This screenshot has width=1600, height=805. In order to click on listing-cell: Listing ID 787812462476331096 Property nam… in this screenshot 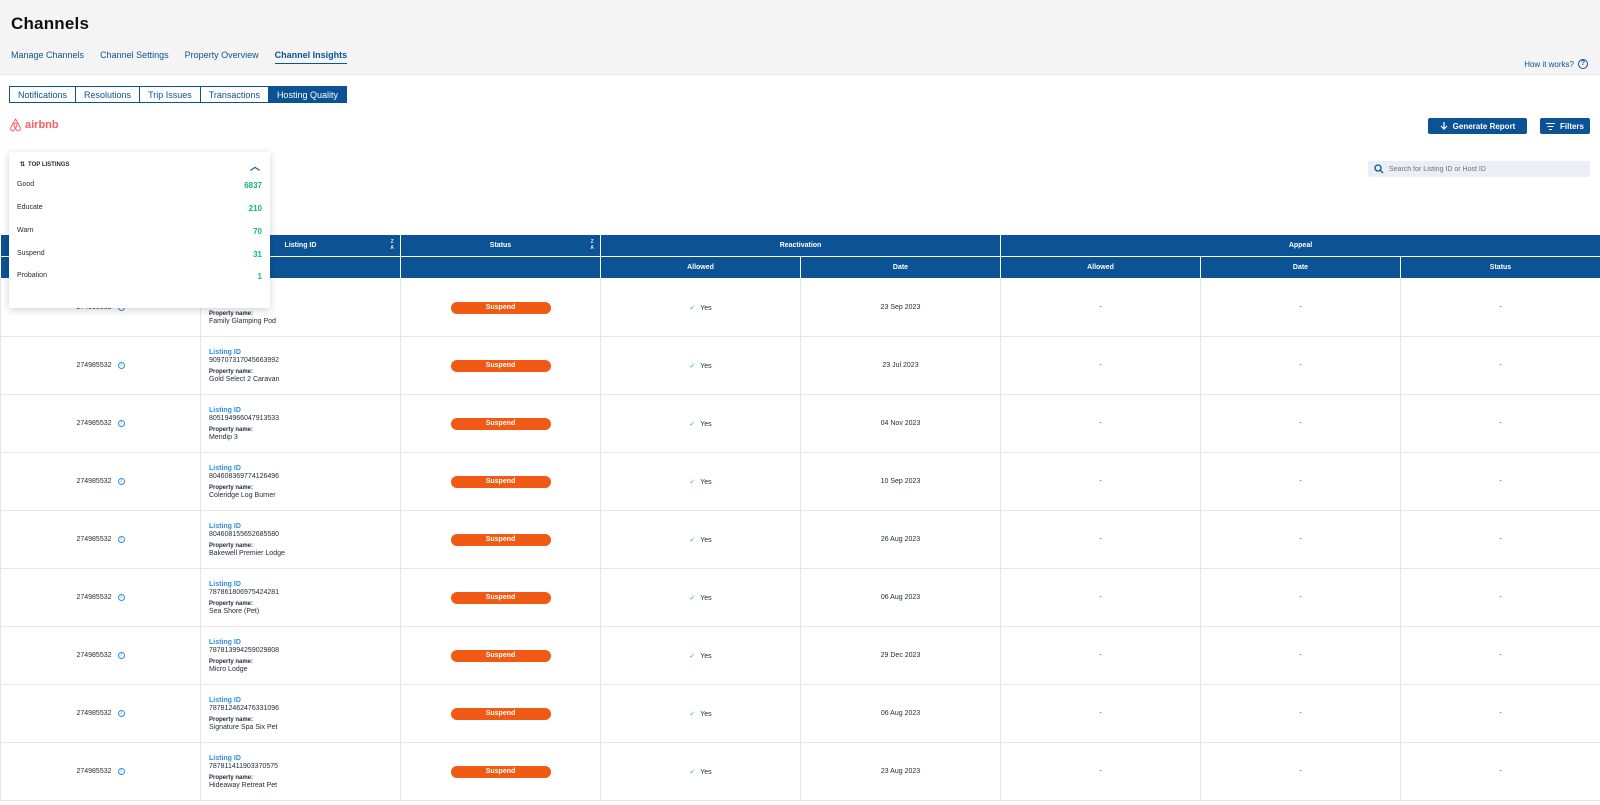, I will do `click(300, 713)`.